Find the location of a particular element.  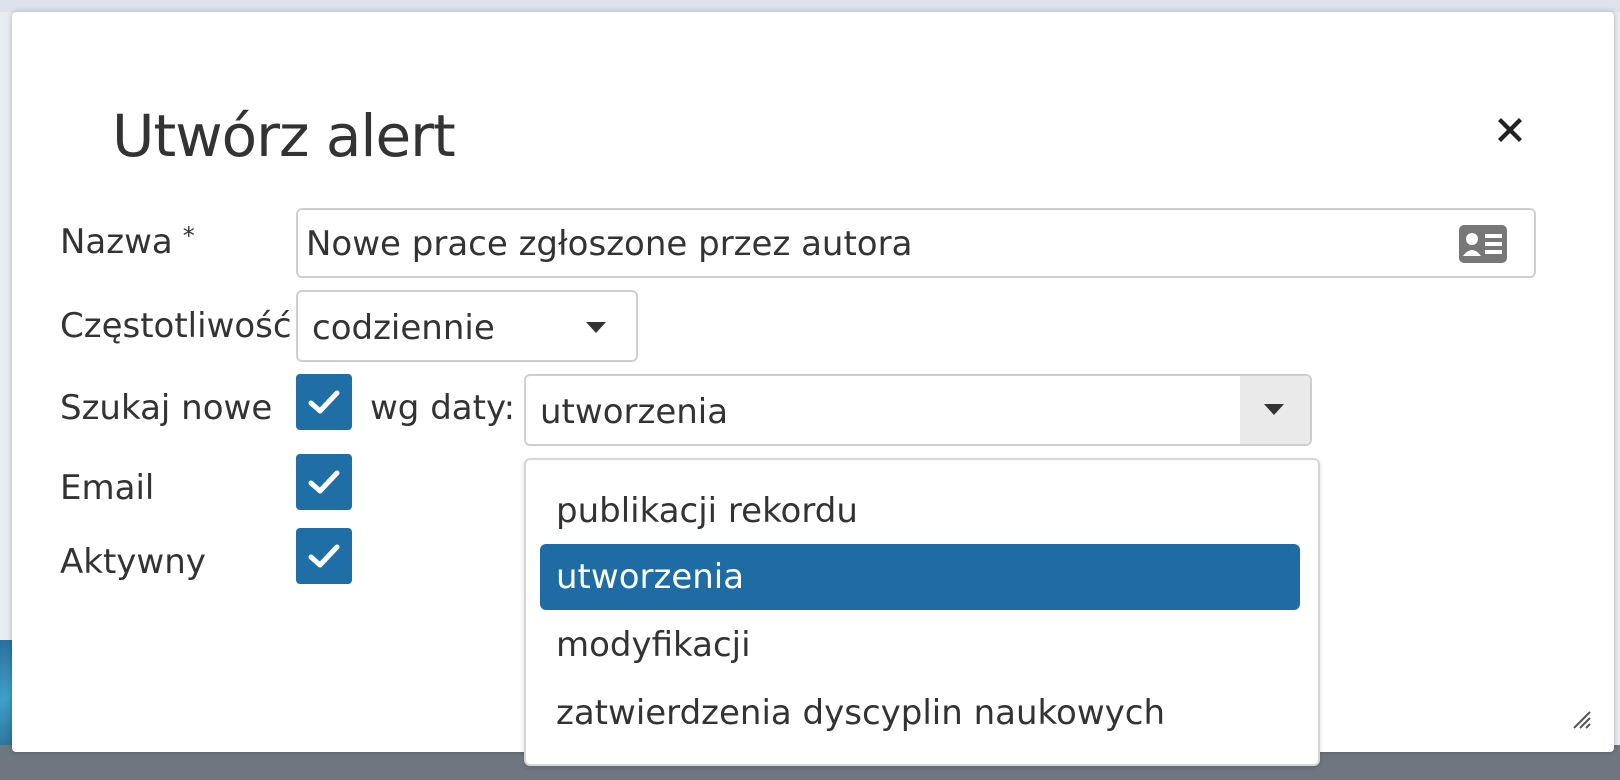

dialog-title: Utwórz alert is located at coordinates (284, 136).